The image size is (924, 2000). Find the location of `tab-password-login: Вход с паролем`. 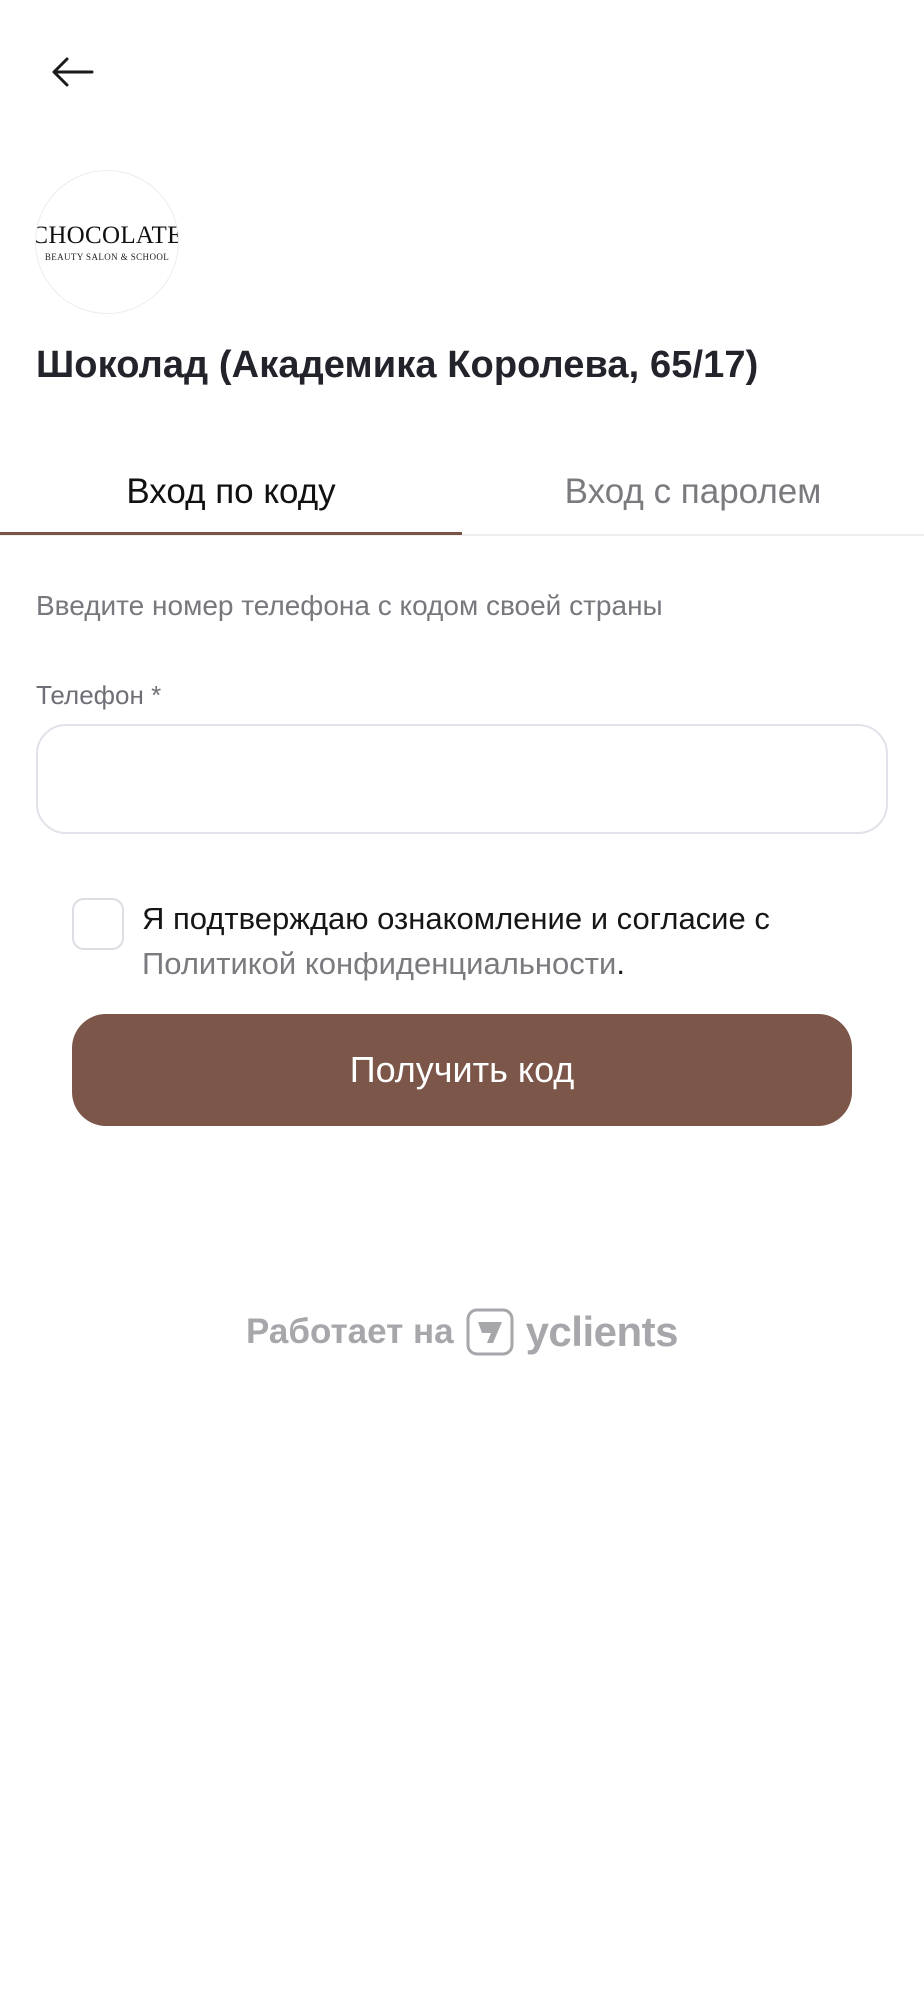

tab-password-login: Вход с паролем is located at coordinates (693, 492).